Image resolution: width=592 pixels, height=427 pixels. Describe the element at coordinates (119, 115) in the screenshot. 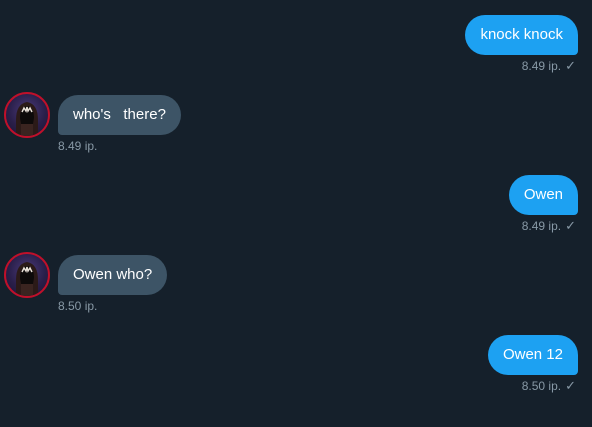

I see `incoming-message-bubble: who's there?` at that location.